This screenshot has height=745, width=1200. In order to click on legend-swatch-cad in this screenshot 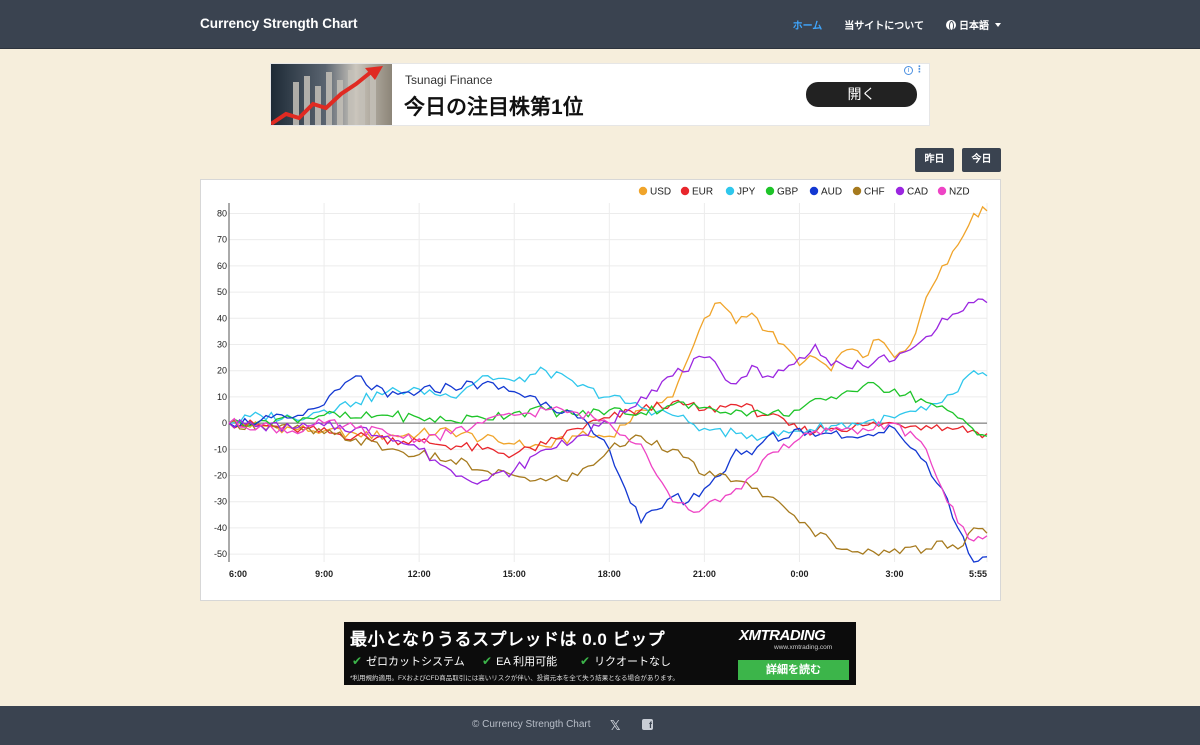, I will do `click(900, 191)`.